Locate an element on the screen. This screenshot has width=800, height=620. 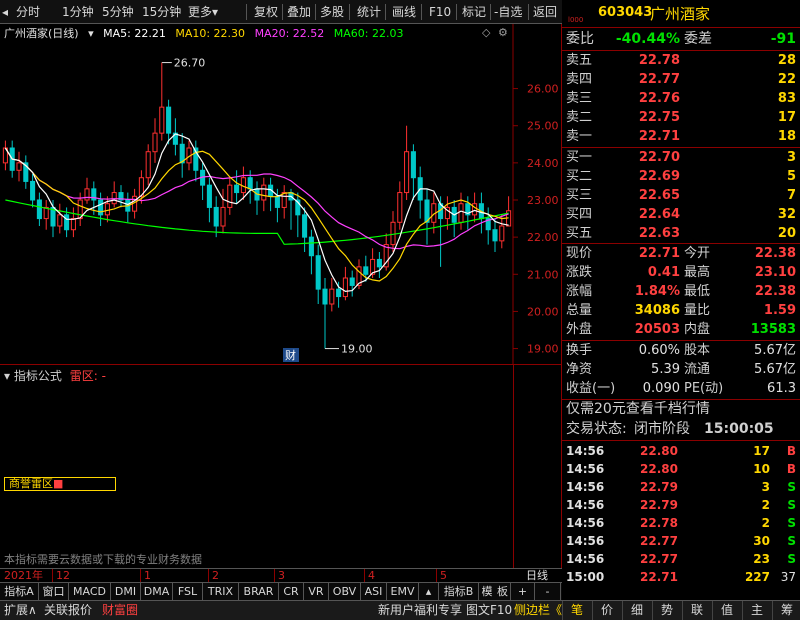
promo-link: 仅需20元查看千档行情 is located at coordinates (638, 409).